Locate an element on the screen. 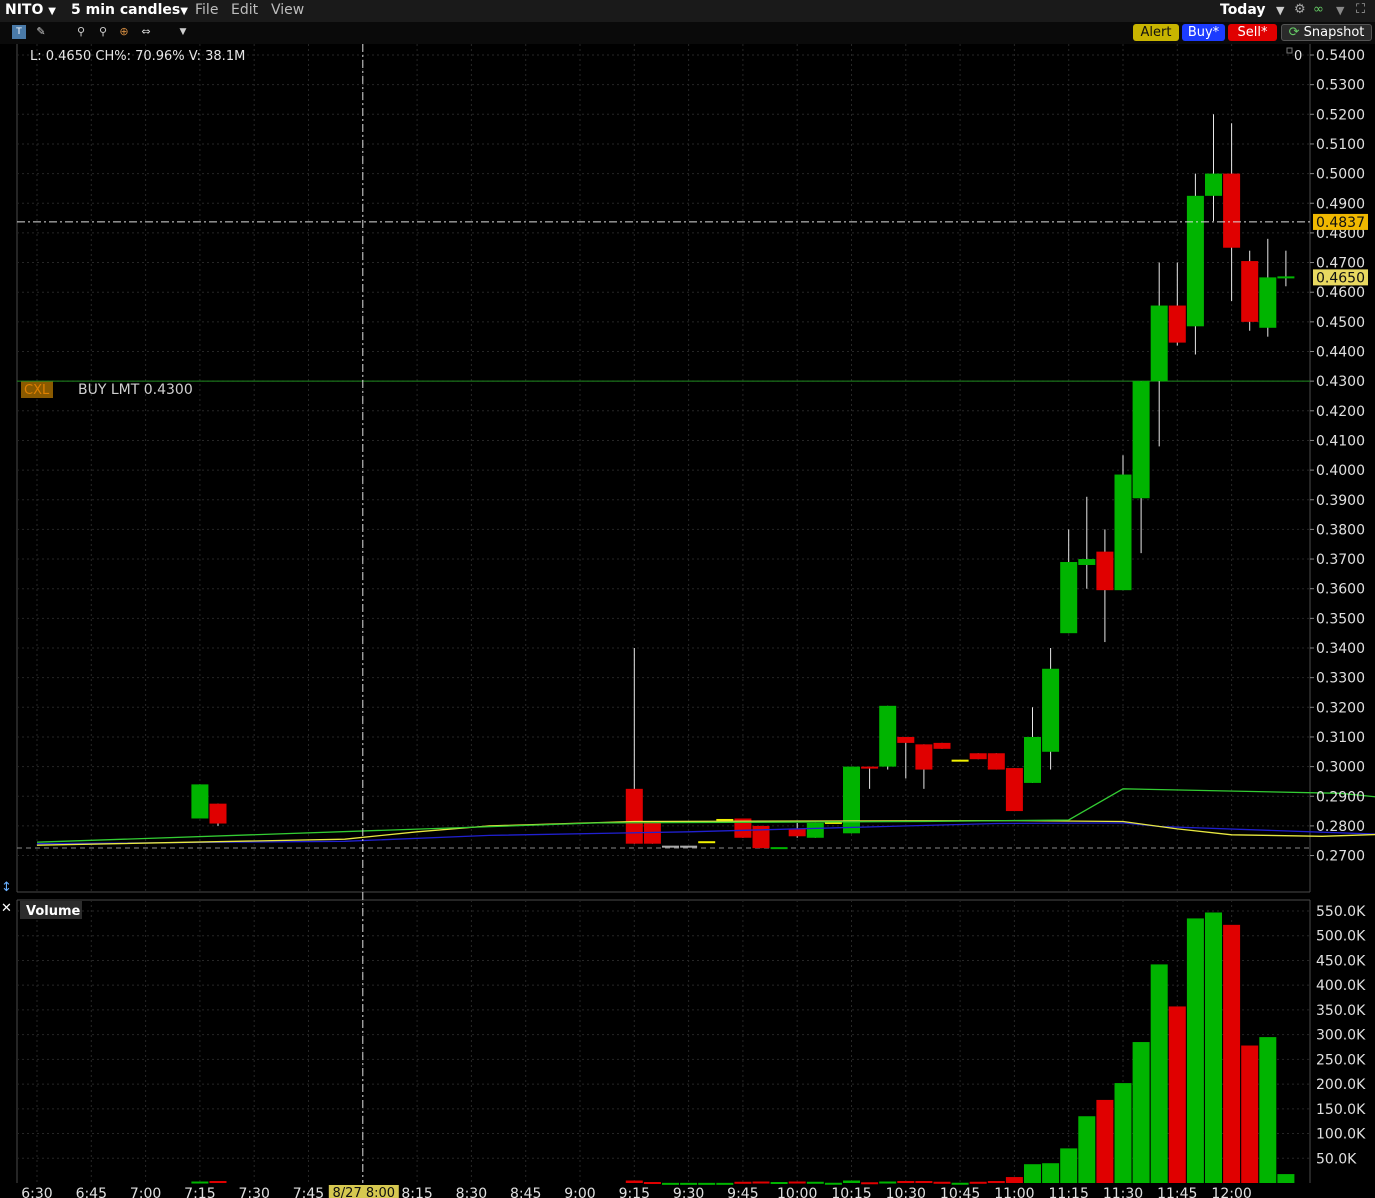 This screenshot has height=1198, width=1375. close-volume-panel-icon: ✕ is located at coordinates (6, 908).